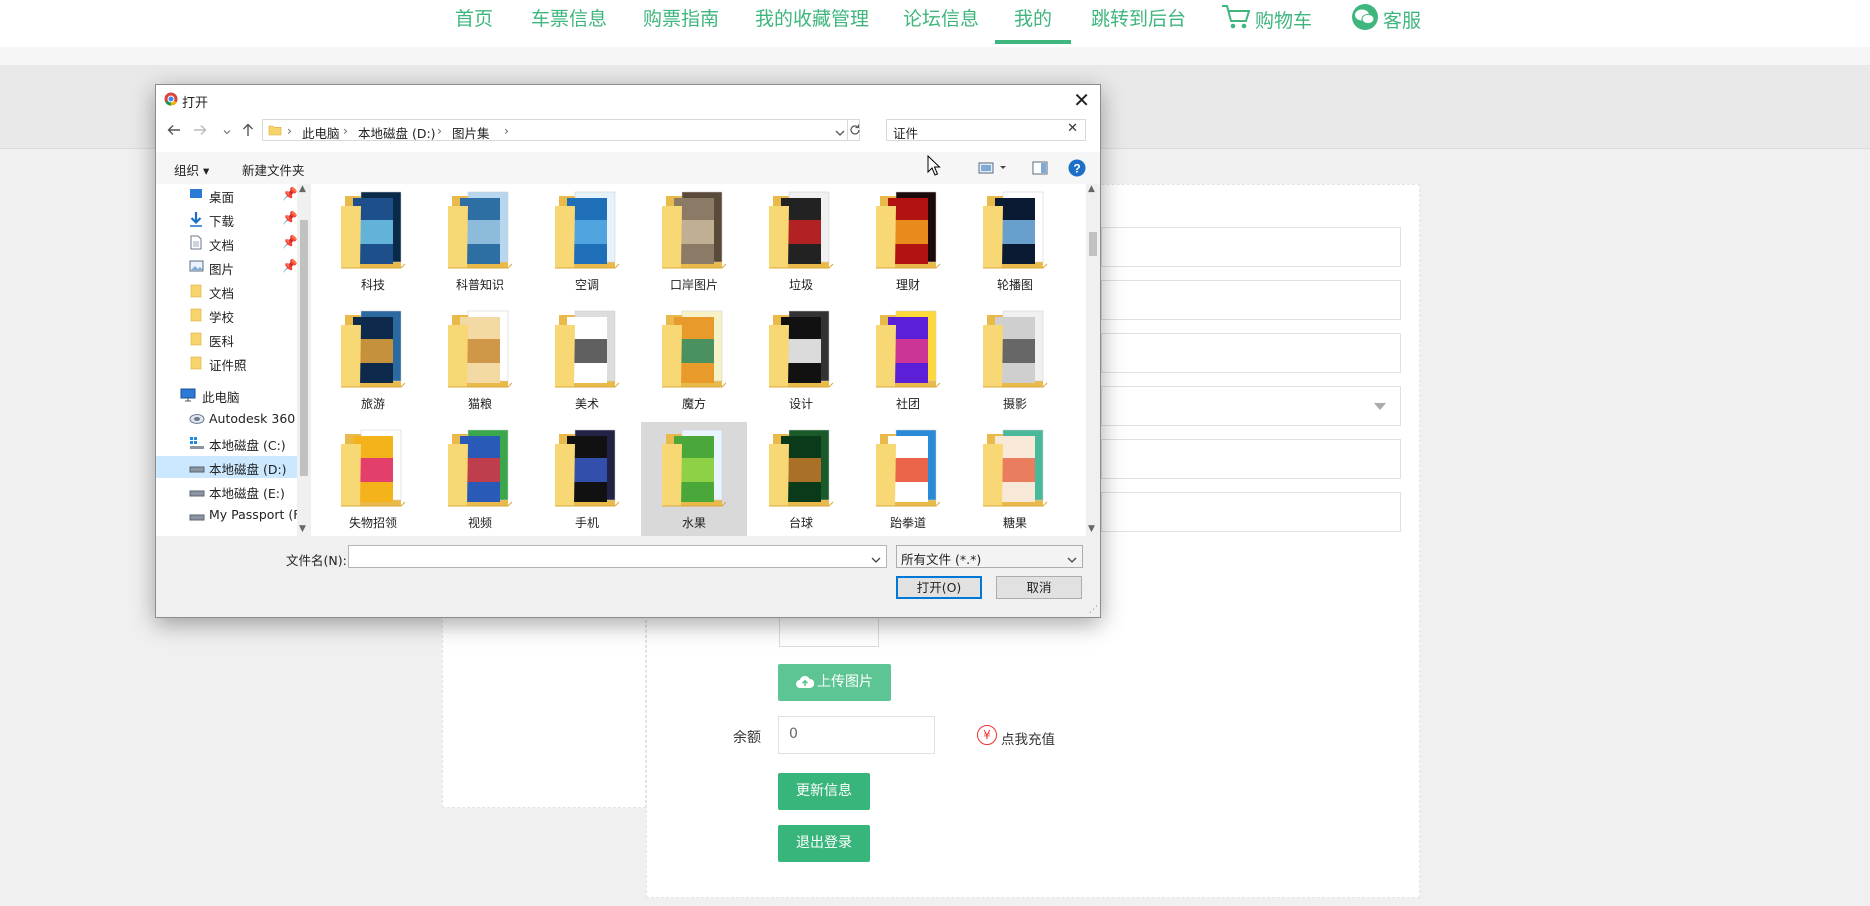 Image resolution: width=1870 pixels, height=906 pixels. What do you see at coordinates (561, 130) in the screenshot?
I see `address-bar: › 此电脑 › 本地磁盘 (D:) › 图片集 ›` at bounding box center [561, 130].